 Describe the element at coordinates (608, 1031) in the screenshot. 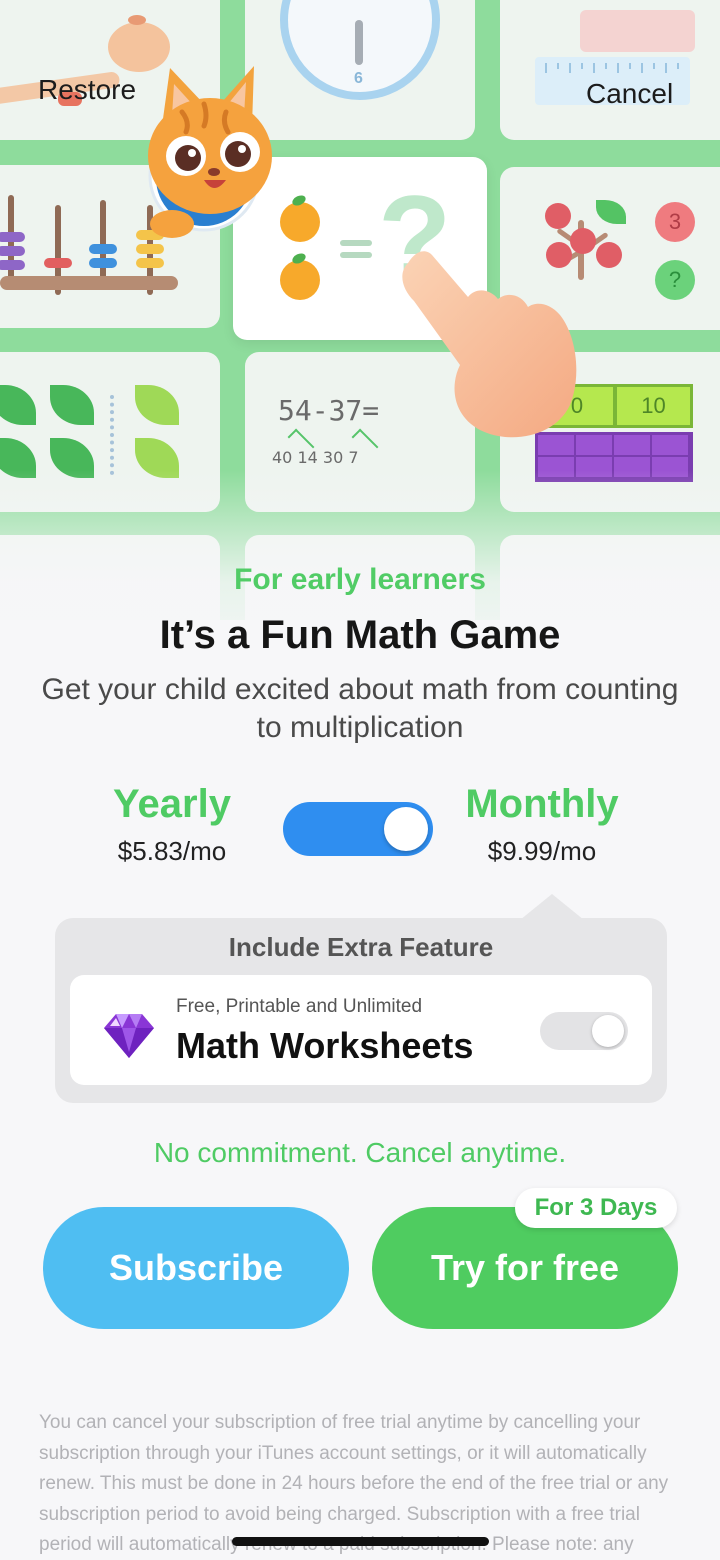

I see `worksheets-toggle-knob` at that location.